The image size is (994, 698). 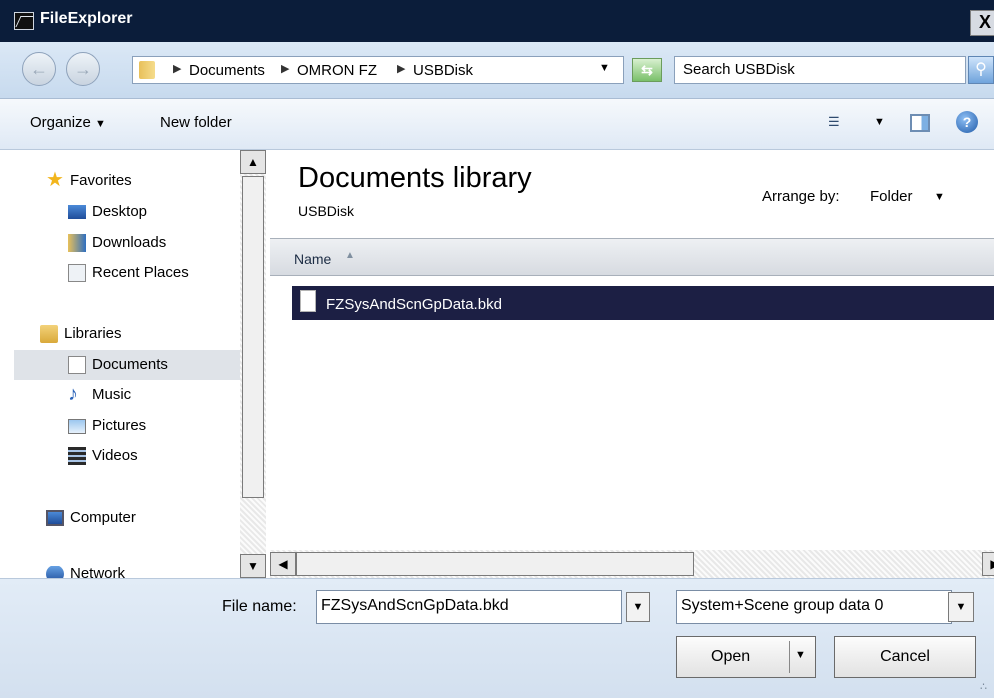 What do you see at coordinates (415, 178) in the screenshot?
I see `library-title: Documents library` at bounding box center [415, 178].